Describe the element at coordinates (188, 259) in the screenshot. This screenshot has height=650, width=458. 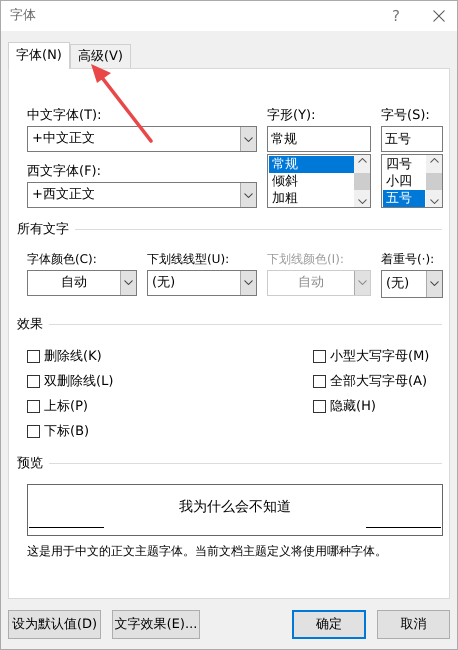
I see `field-label: 下划线线型(U):` at that location.